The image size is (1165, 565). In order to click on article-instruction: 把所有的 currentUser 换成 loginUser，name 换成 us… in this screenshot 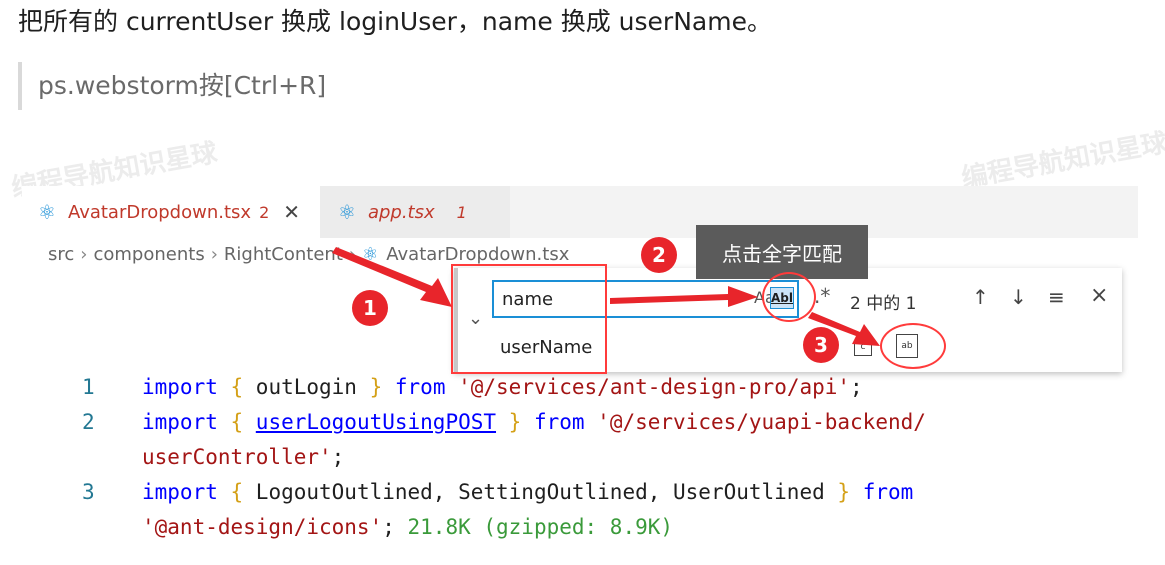, I will do `click(395, 21)`.